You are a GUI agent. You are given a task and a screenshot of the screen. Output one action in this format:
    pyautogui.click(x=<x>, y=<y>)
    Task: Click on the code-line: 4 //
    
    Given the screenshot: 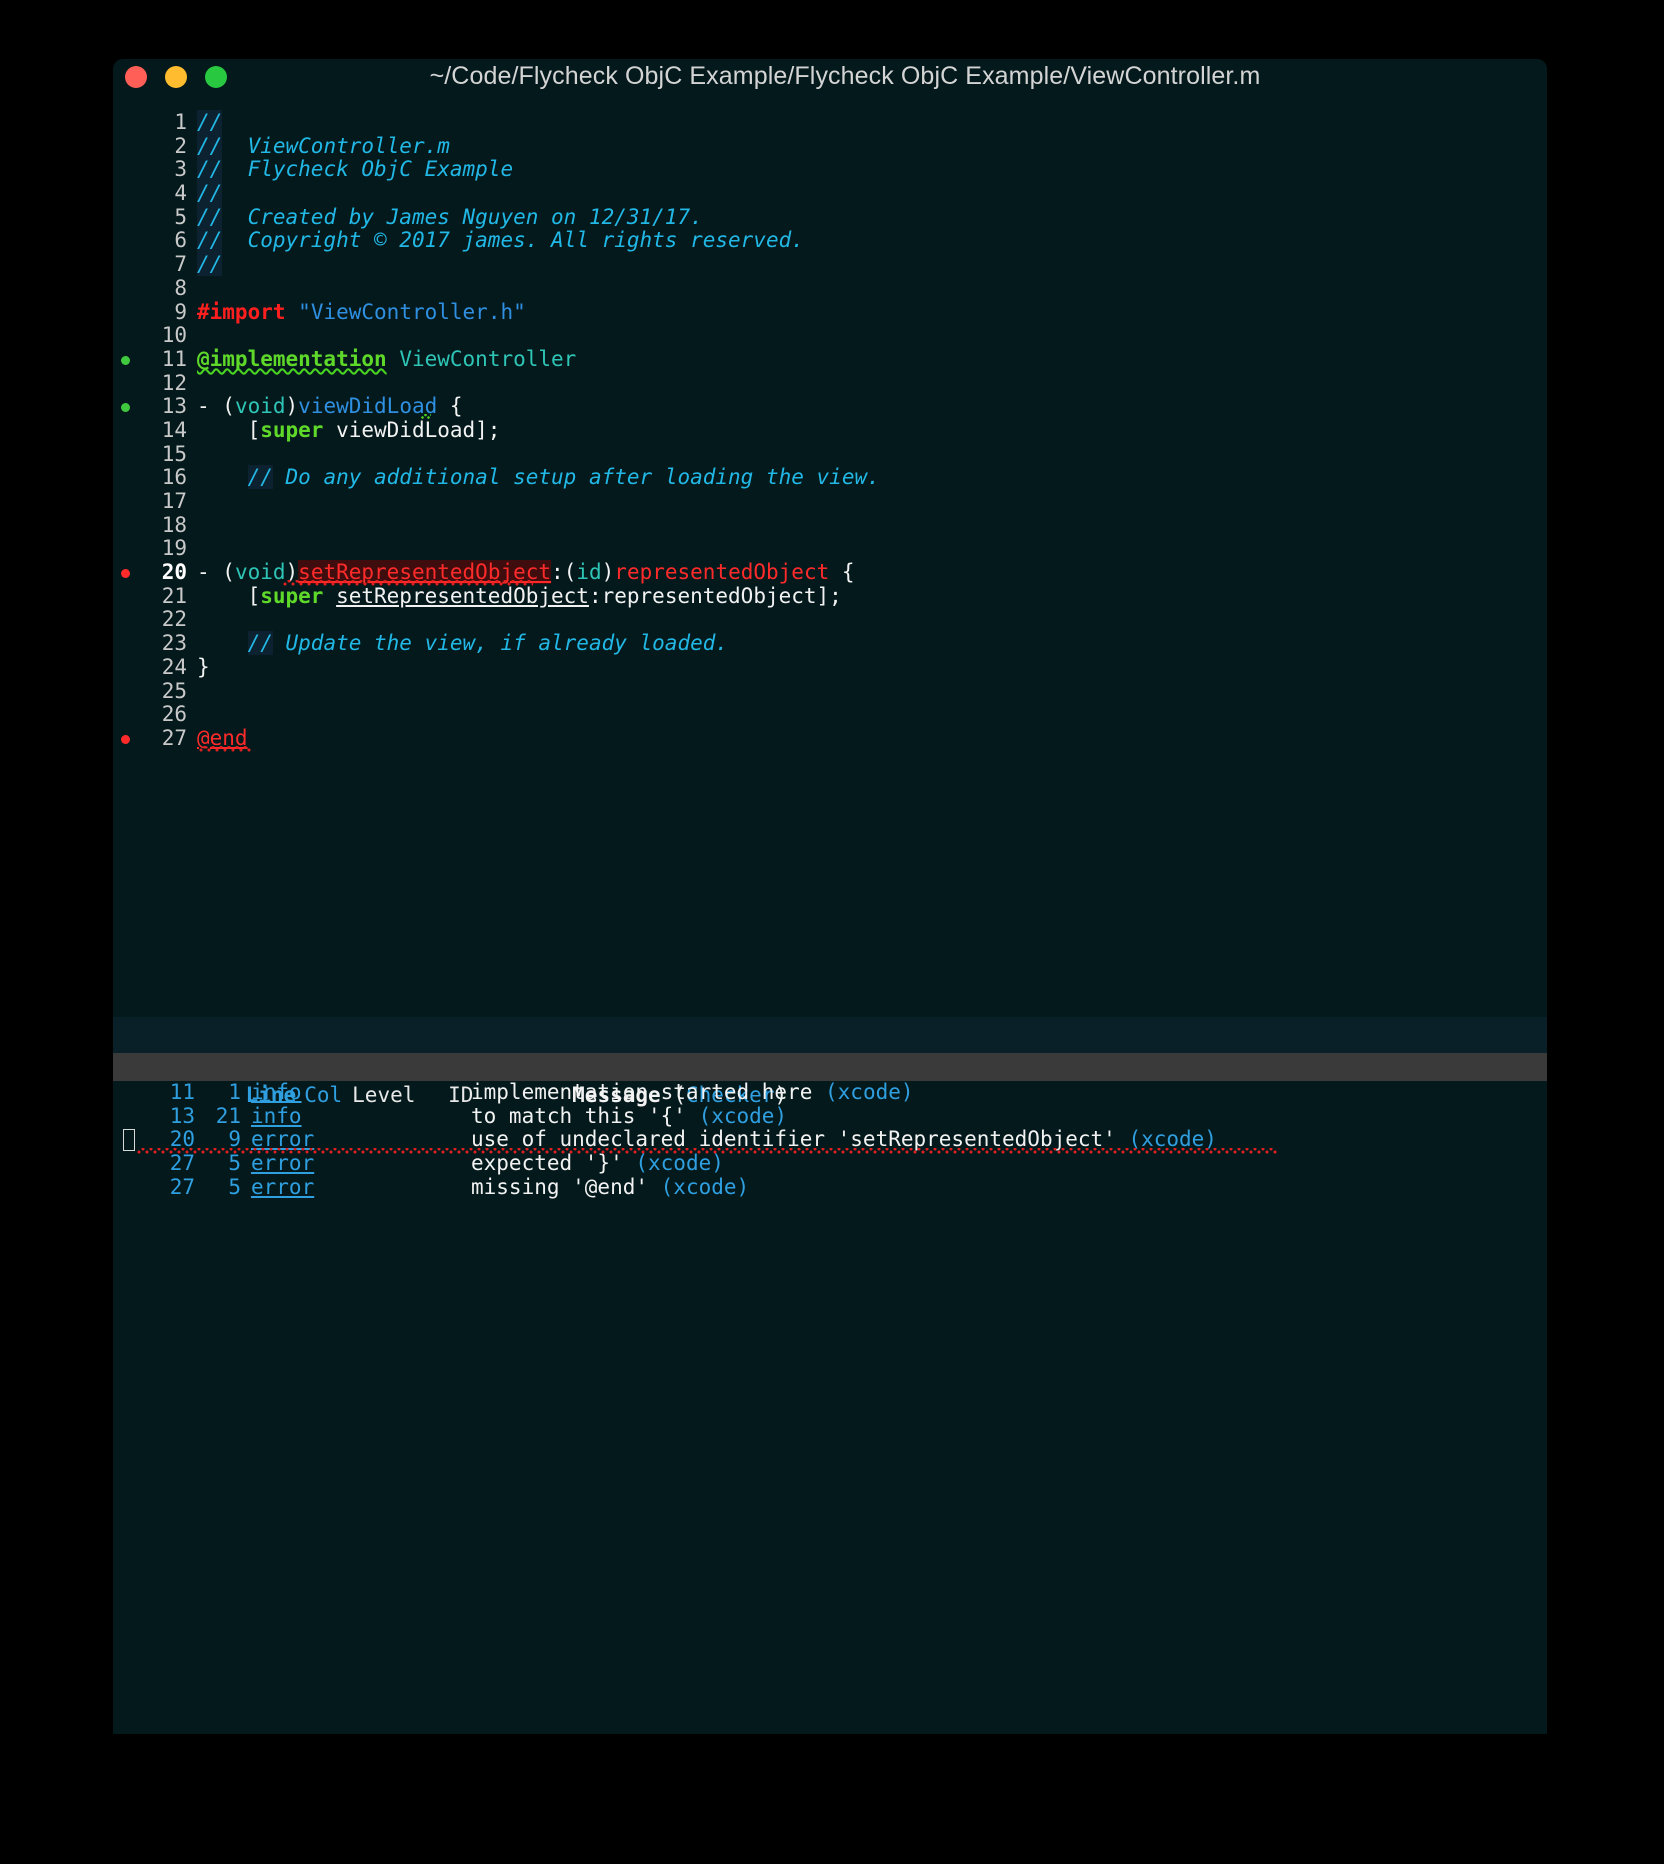 What is the action you would take?
    pyautogui.click(x=830, y=193)
    